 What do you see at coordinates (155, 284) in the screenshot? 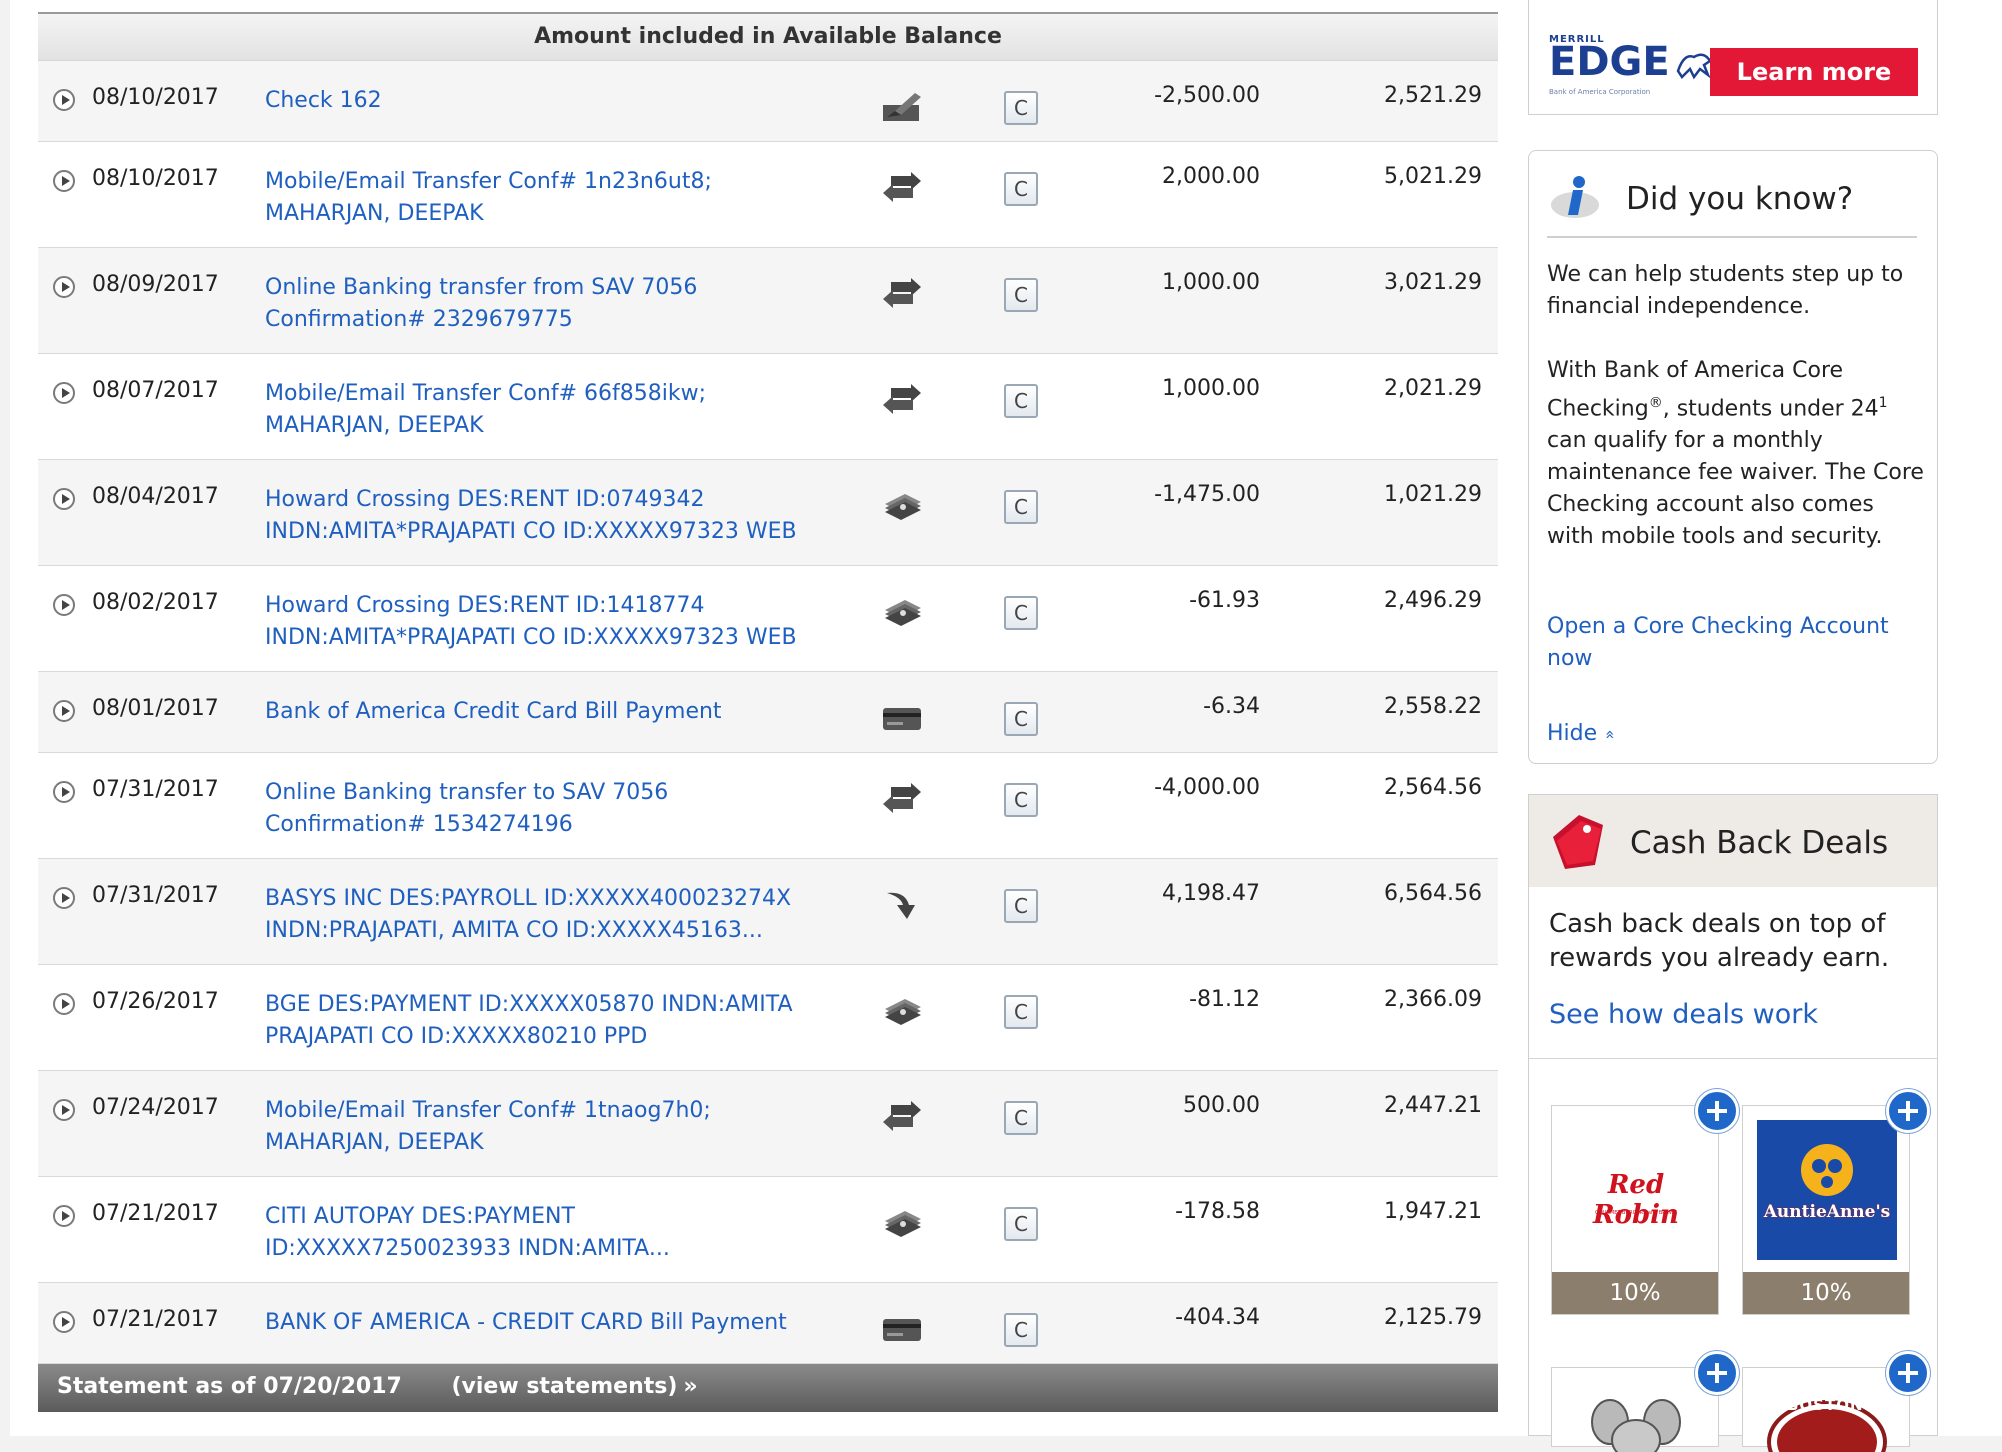
I see `transaction-date: 08/09/2017` at bounding box center [155, 284].